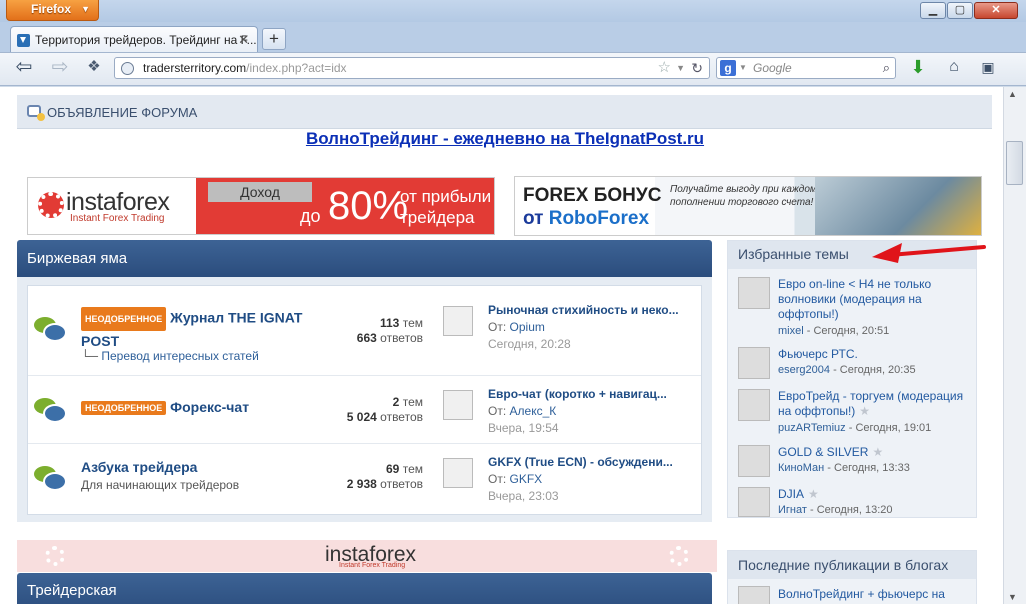 Image resolution: width=1026 pixels, height=604 pixels. What do you see at coordinates (852, 565) in the screenshot?
I see `blogs-title: Последние публикации в блогах` at bounding box center [852, 565].